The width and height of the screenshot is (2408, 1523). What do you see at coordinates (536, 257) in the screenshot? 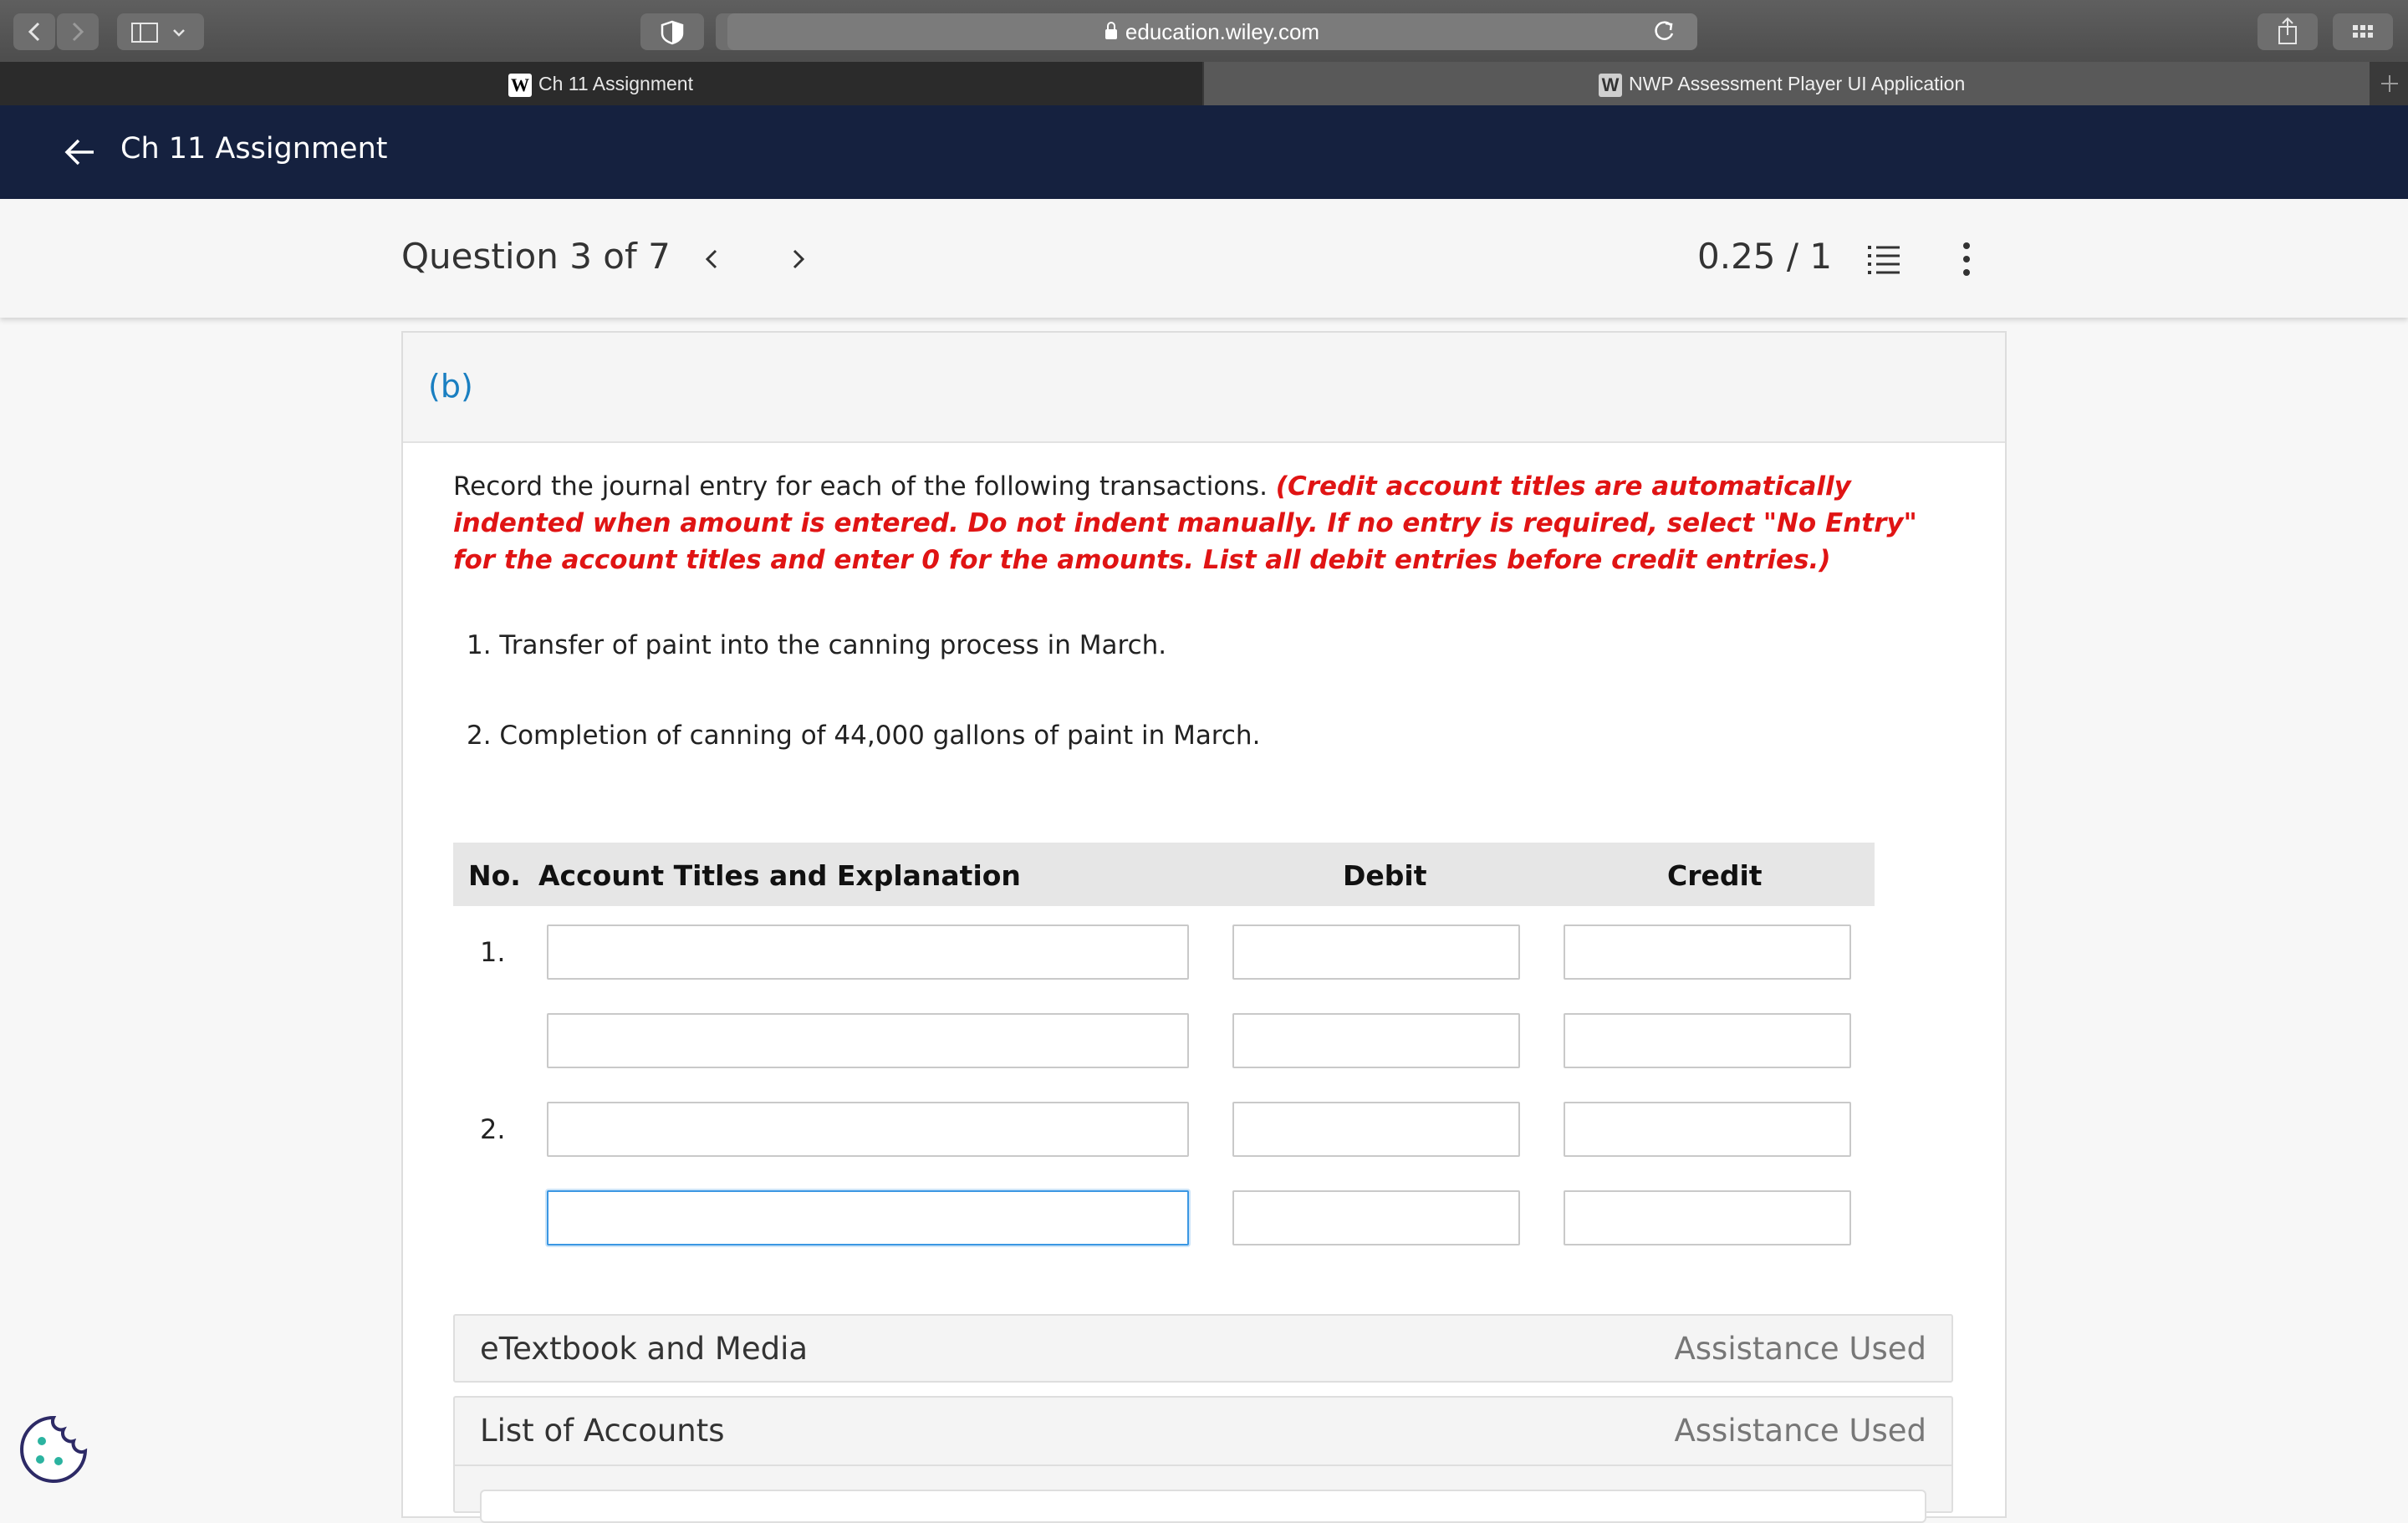
I see `question-counter: Question 3 of 7` at bounding box center [536, 257].